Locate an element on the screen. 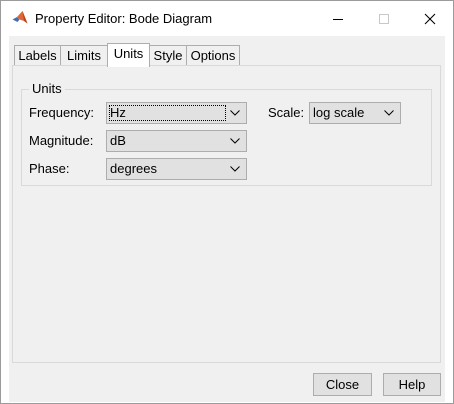  close-icon is located at coordinates (430, 19).